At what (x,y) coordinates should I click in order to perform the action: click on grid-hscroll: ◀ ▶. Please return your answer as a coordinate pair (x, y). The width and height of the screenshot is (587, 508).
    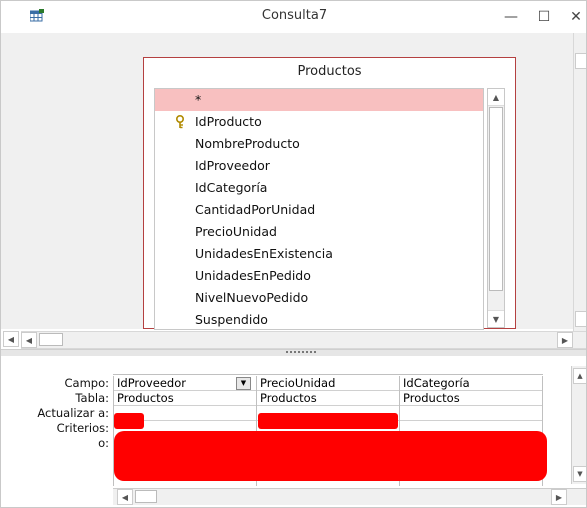
    Looking at the image, I should click on (349, 496).